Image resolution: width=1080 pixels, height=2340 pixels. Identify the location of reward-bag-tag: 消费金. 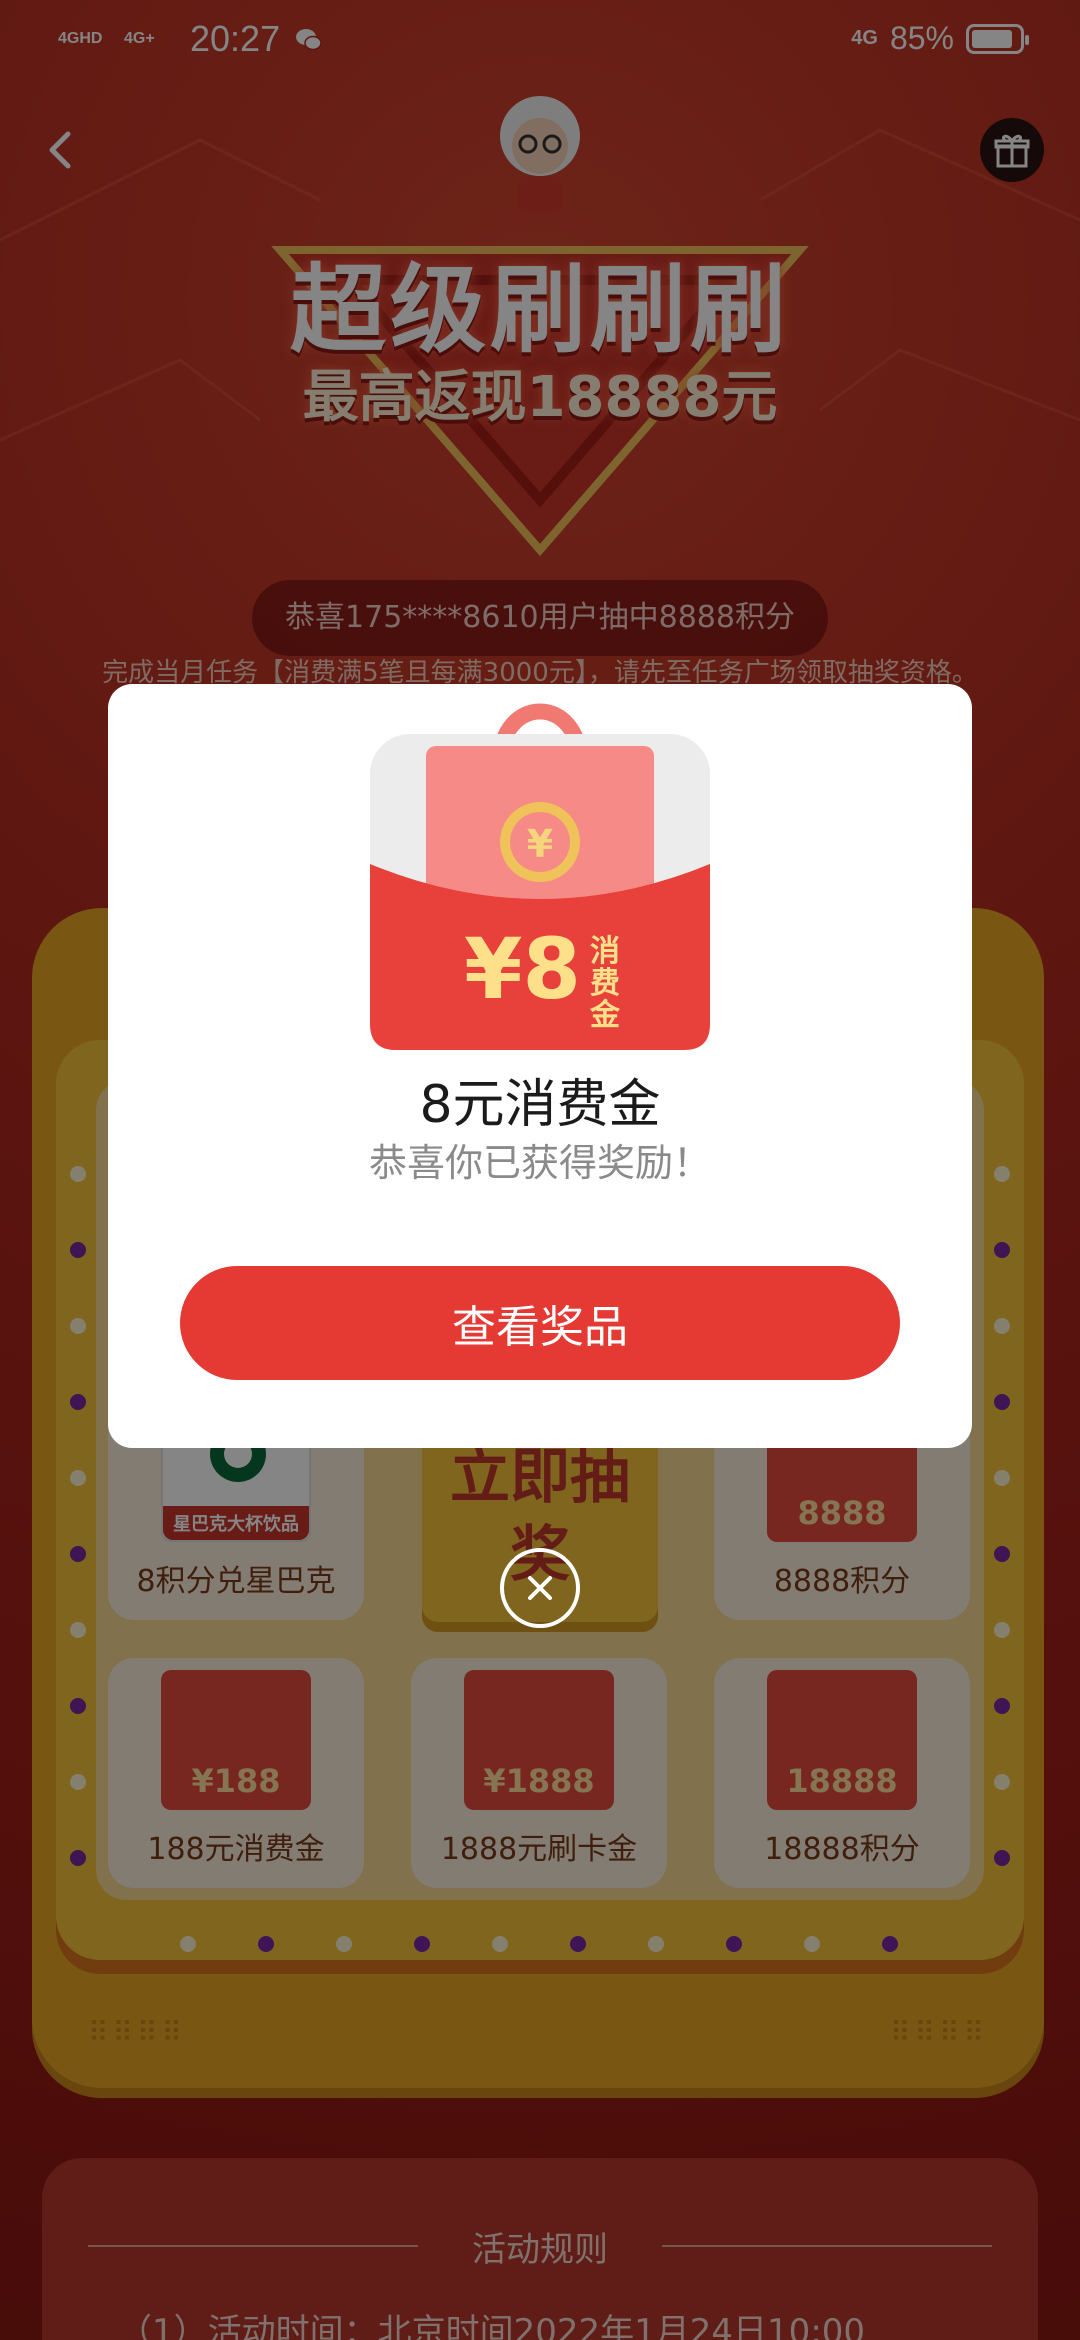
(605, 983).